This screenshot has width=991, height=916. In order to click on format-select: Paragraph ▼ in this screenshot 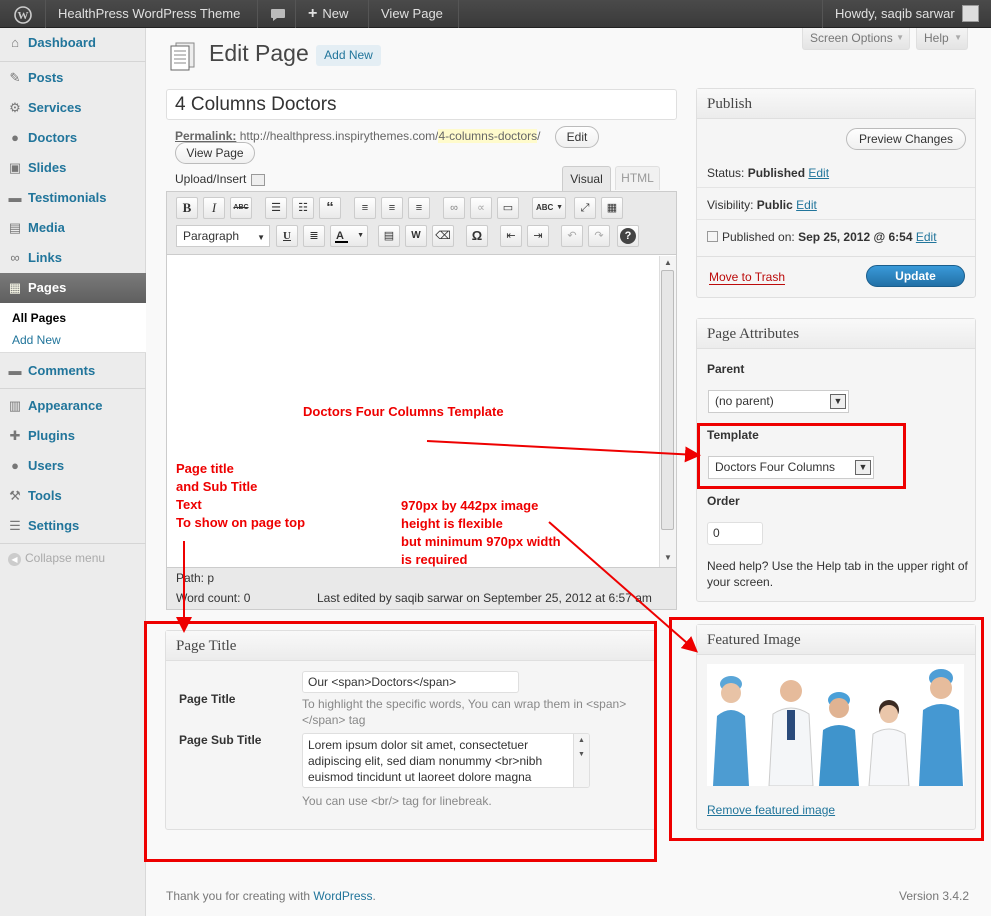, I will do `click(223, 236)`.